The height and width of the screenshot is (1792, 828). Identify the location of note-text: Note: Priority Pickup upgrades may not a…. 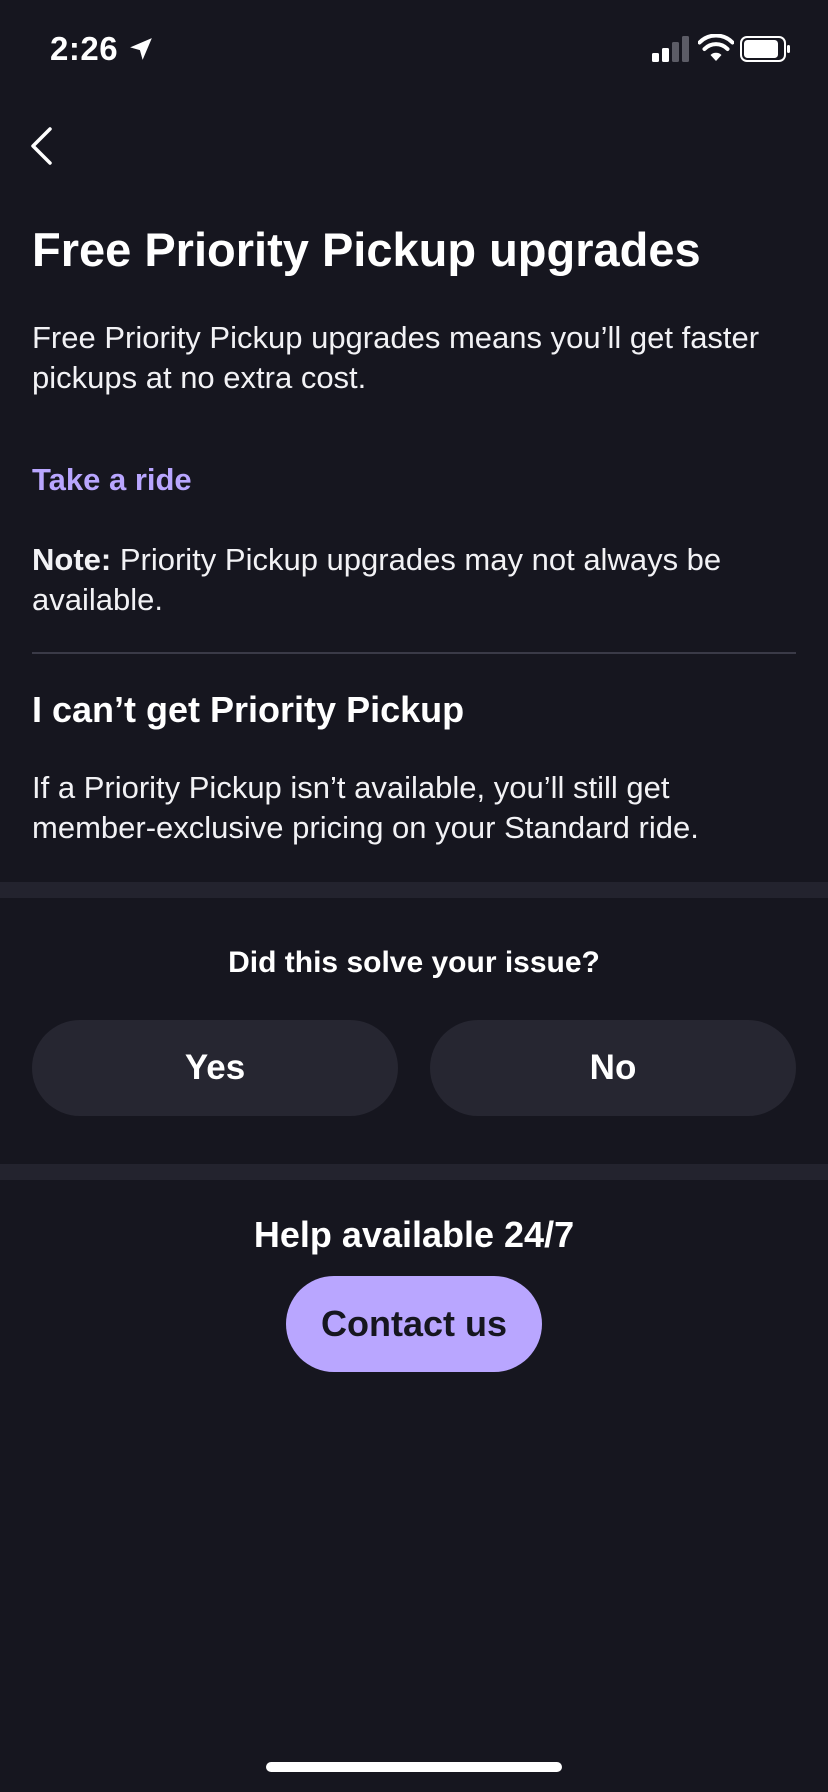
(412, 580).